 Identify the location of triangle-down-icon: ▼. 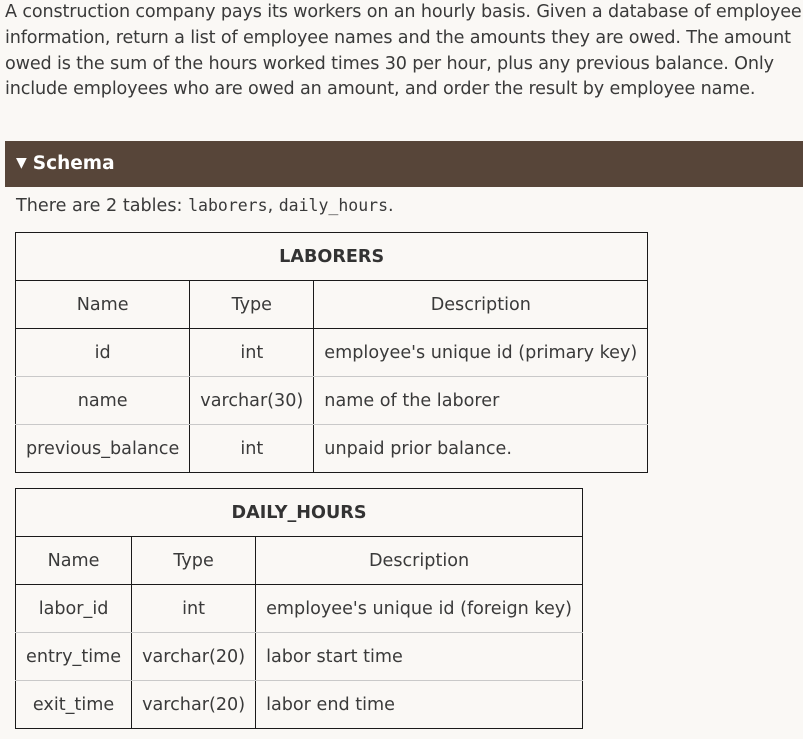
(21, 163).